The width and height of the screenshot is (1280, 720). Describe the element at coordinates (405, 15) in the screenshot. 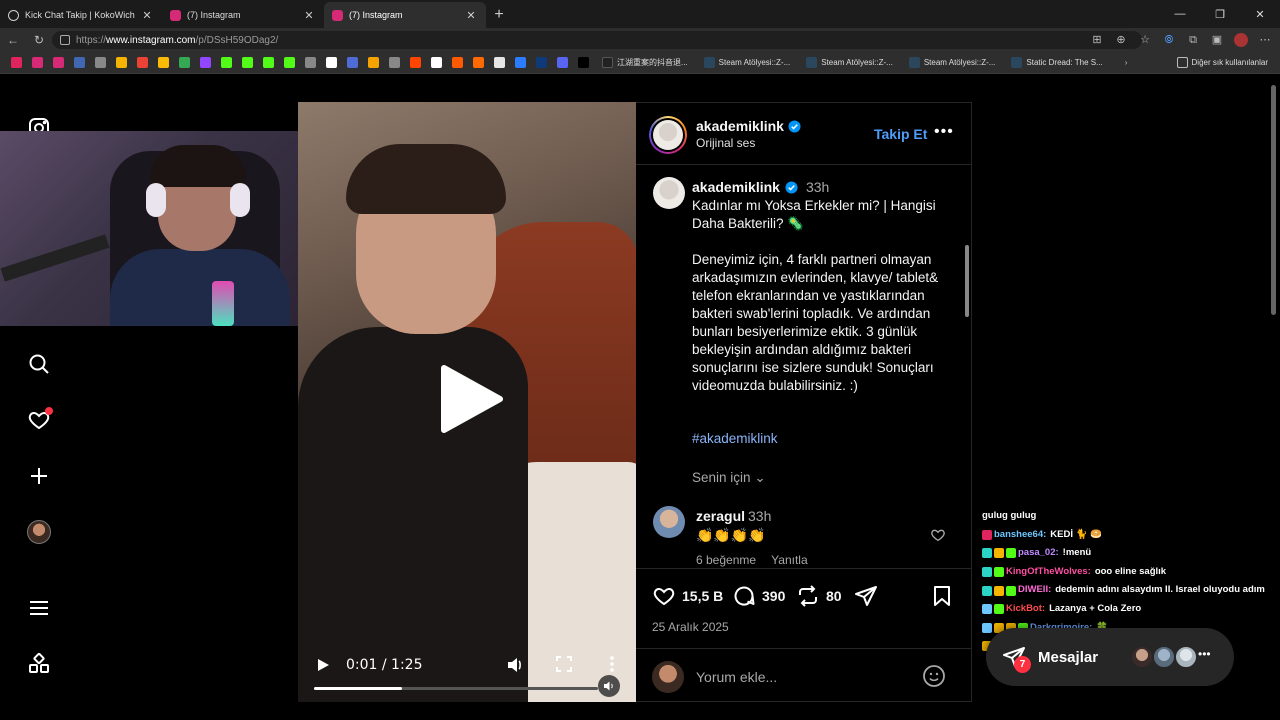

I see `browser-tab-instagram-active: (7) Instagram ✕` at that location.